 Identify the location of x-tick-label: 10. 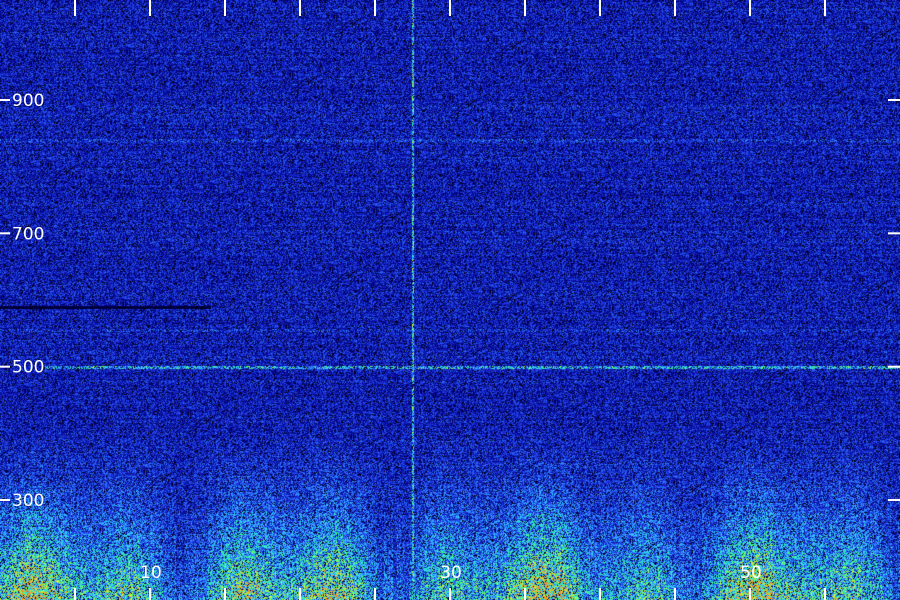
(151, 573).